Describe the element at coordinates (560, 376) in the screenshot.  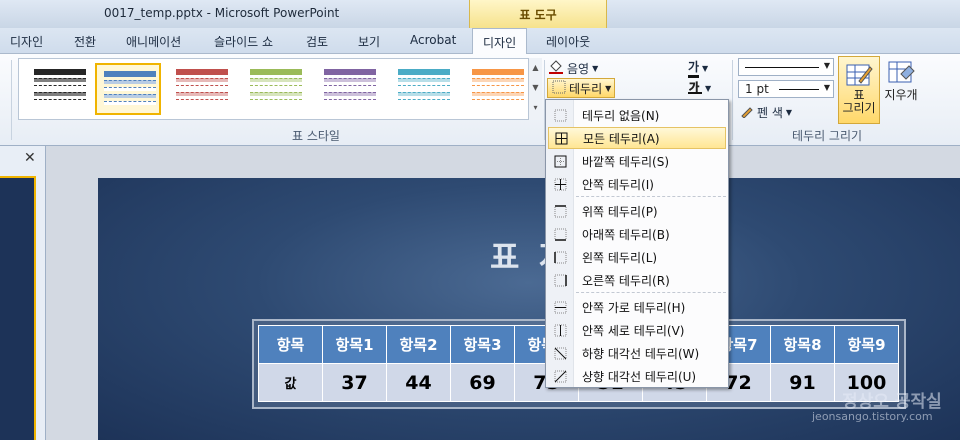
I see `diagonal-up-border-icon` at that location.